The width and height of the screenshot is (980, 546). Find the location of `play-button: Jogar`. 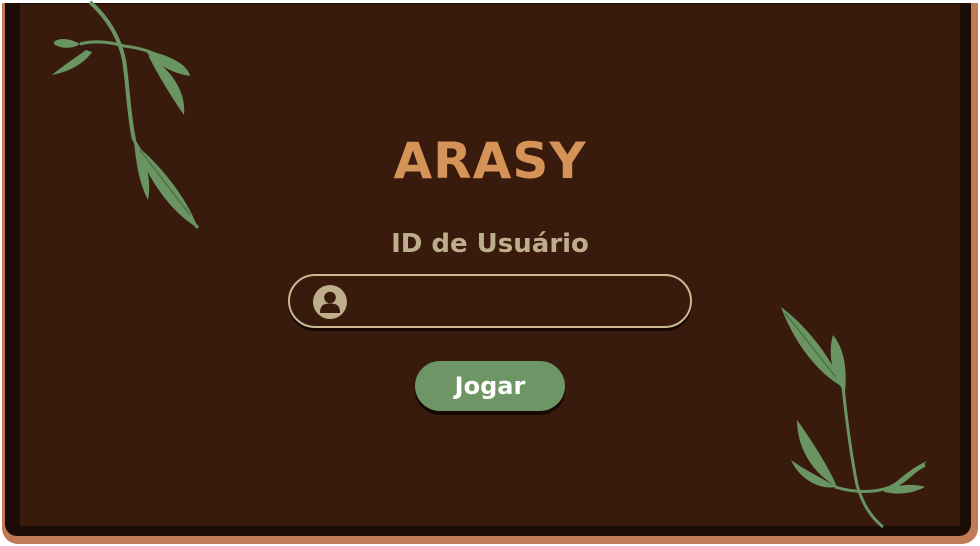

play-button: Jogar is located at coordinates (490, 386).